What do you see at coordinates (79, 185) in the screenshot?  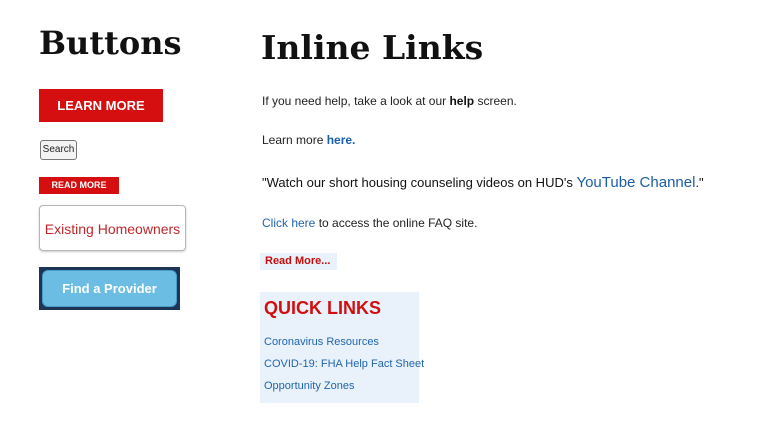 I see `read-more-button: READ MORE` at bounding box center [79, 185].